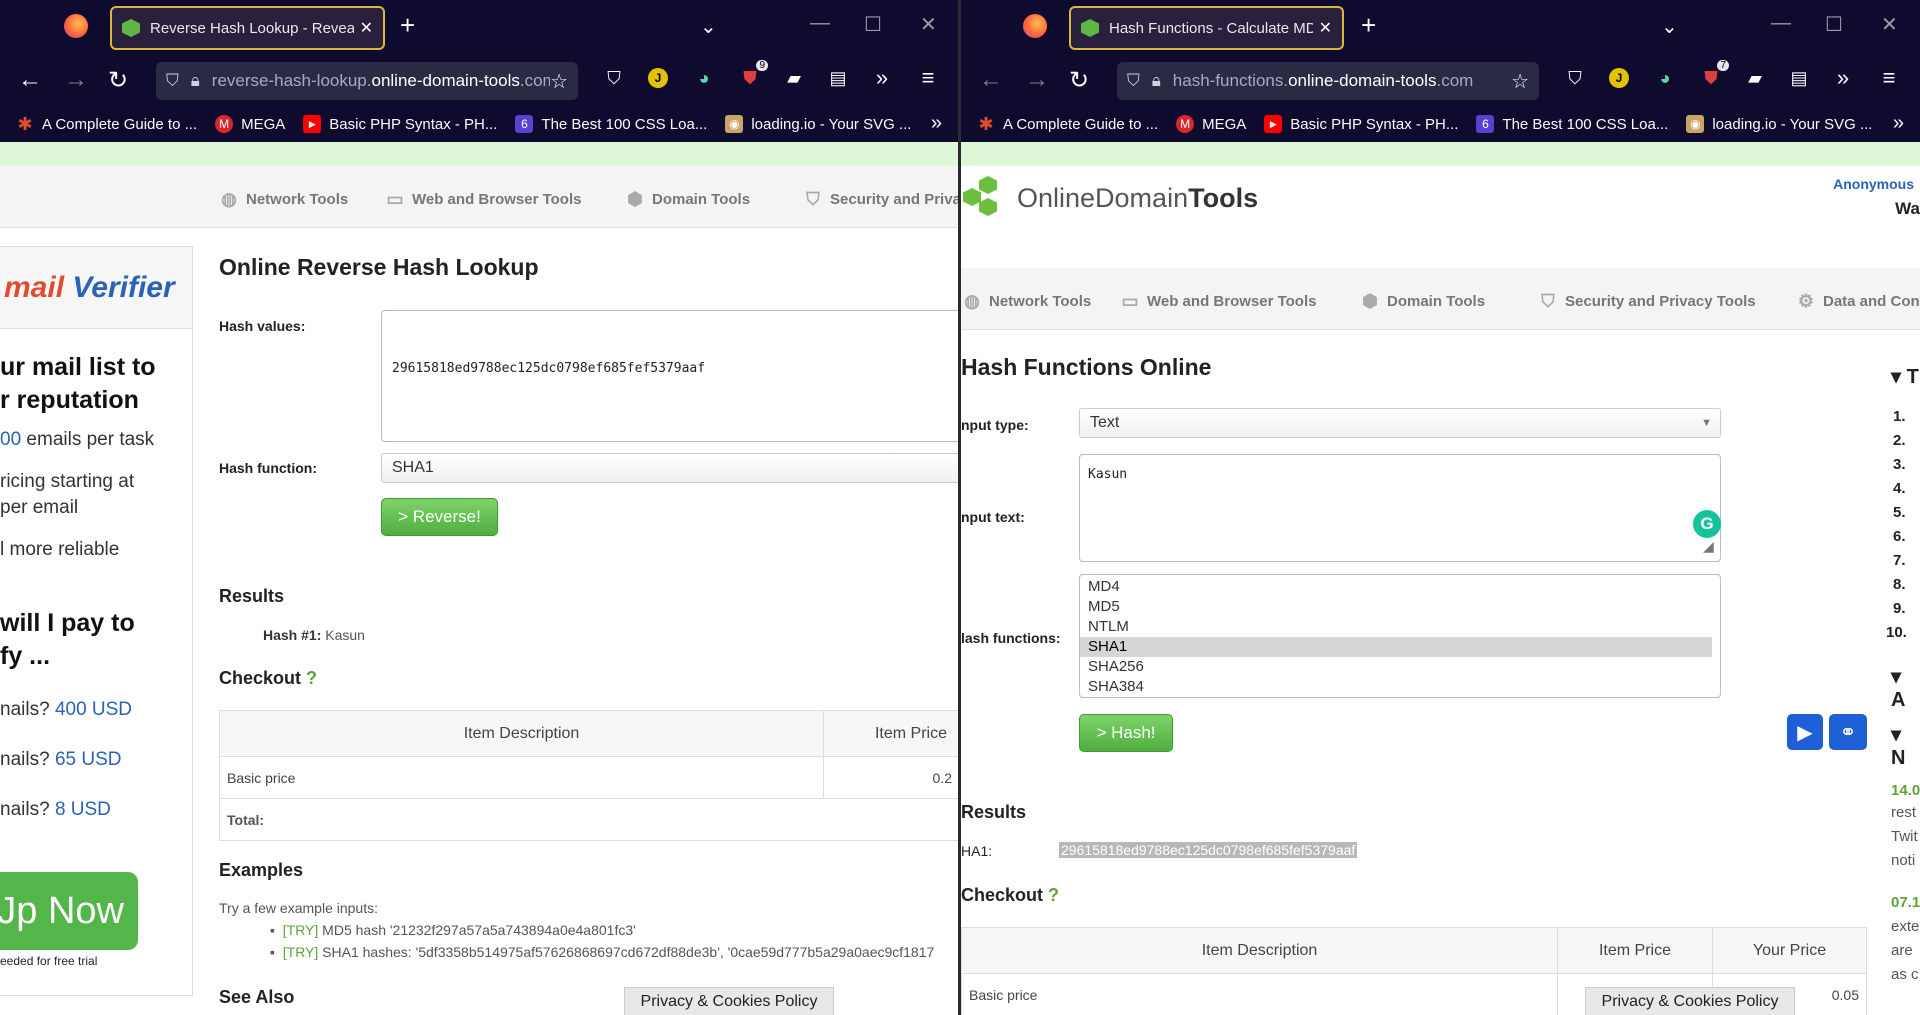  I want to click on online-domain-tools-logo: OnlineDomainTools, so click(1110, 198).